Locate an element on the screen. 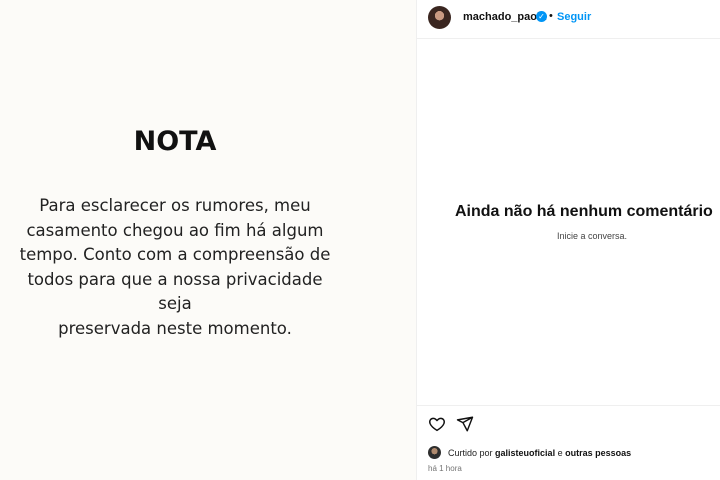 The image size is (720, 480). heart-icon is located at coordinates (437, 424).